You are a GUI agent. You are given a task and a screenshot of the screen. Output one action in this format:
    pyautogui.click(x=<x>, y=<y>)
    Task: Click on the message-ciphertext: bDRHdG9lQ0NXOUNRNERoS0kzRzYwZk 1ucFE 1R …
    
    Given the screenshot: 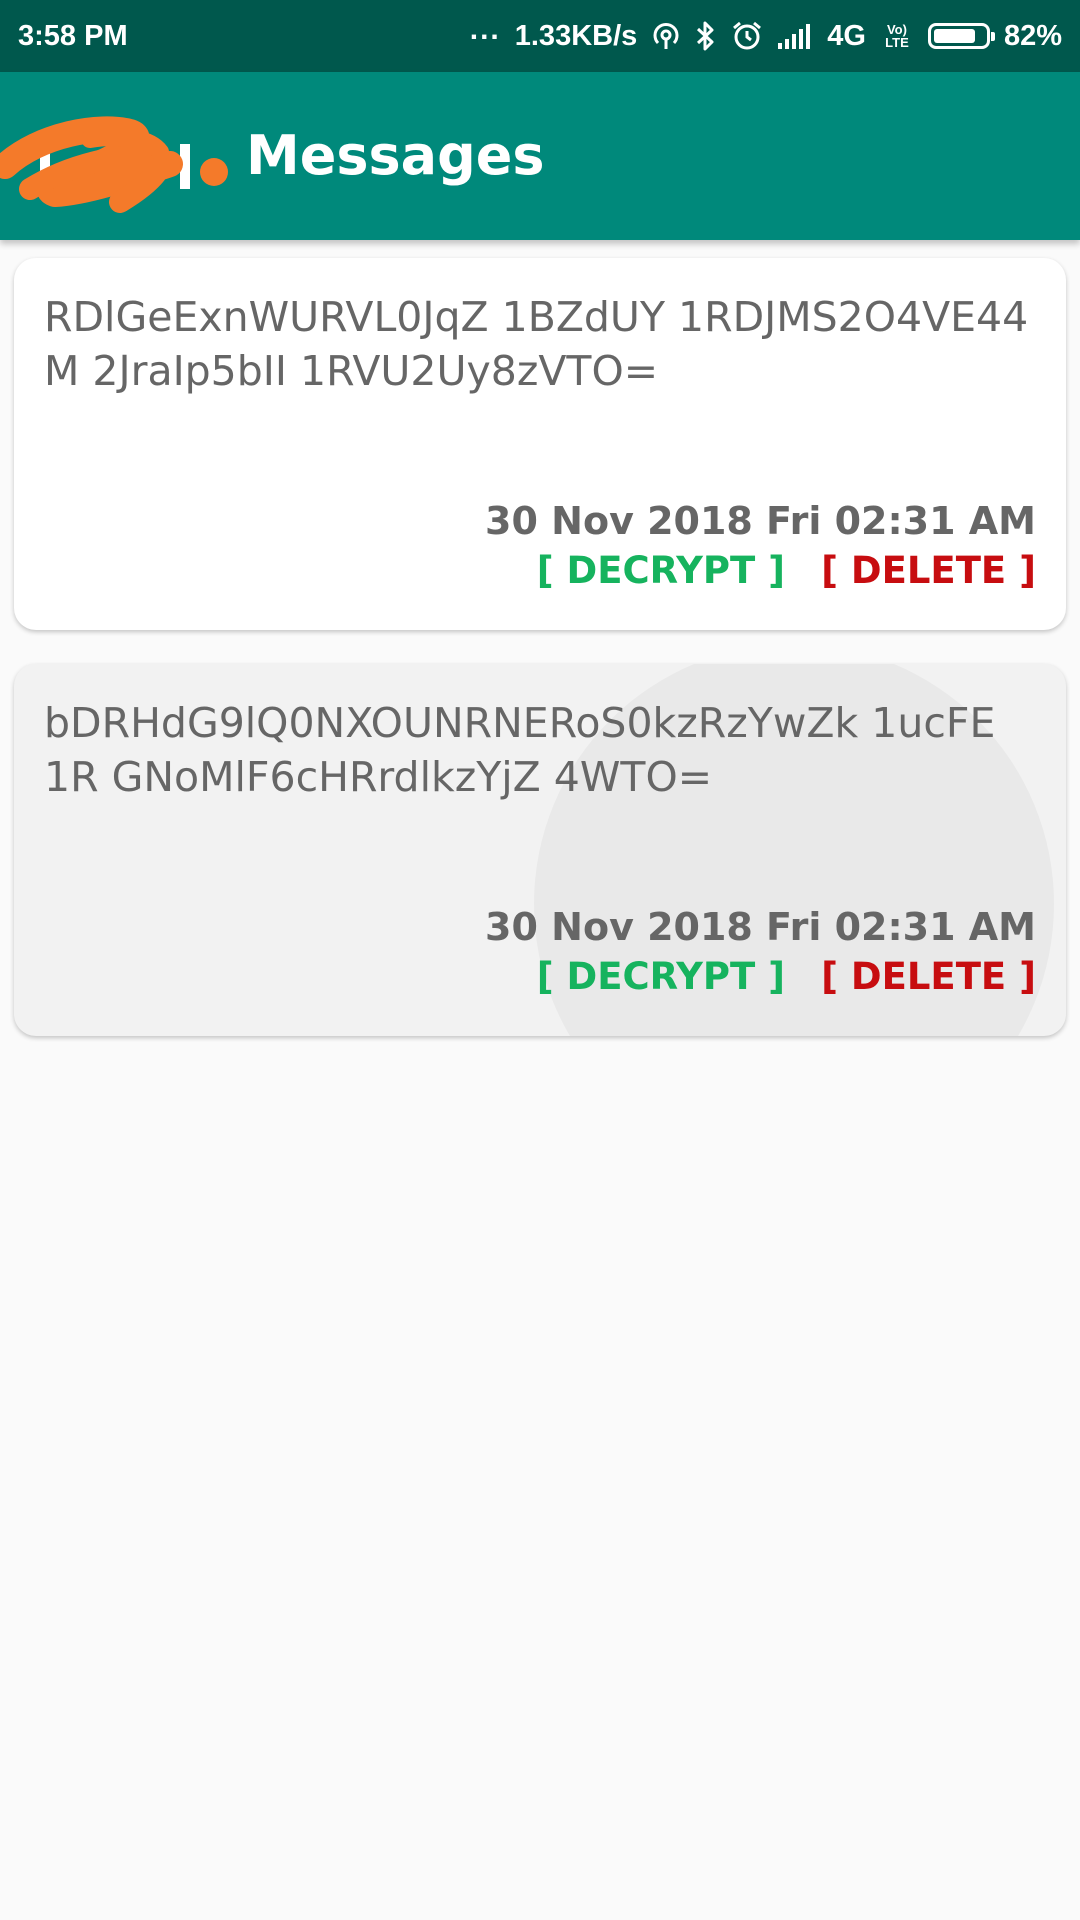 What is the action you would take?
    pyautogui.click(x=520, y=750)
    